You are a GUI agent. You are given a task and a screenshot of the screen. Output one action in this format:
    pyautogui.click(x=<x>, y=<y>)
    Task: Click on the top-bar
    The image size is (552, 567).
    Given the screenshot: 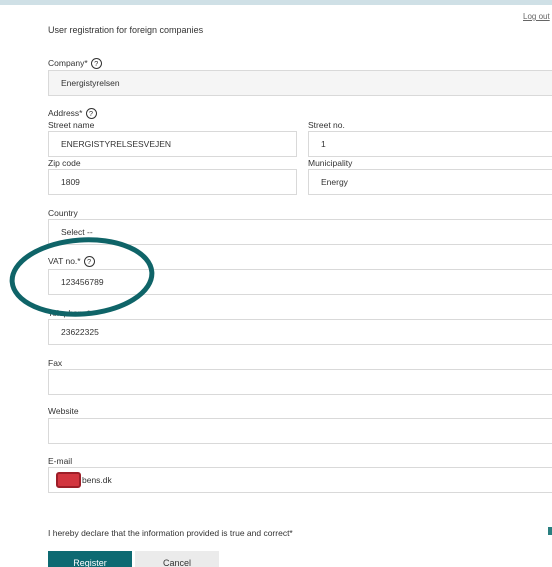 What is the action you would take?
    pyautogui.click(x=276, y=2)
    